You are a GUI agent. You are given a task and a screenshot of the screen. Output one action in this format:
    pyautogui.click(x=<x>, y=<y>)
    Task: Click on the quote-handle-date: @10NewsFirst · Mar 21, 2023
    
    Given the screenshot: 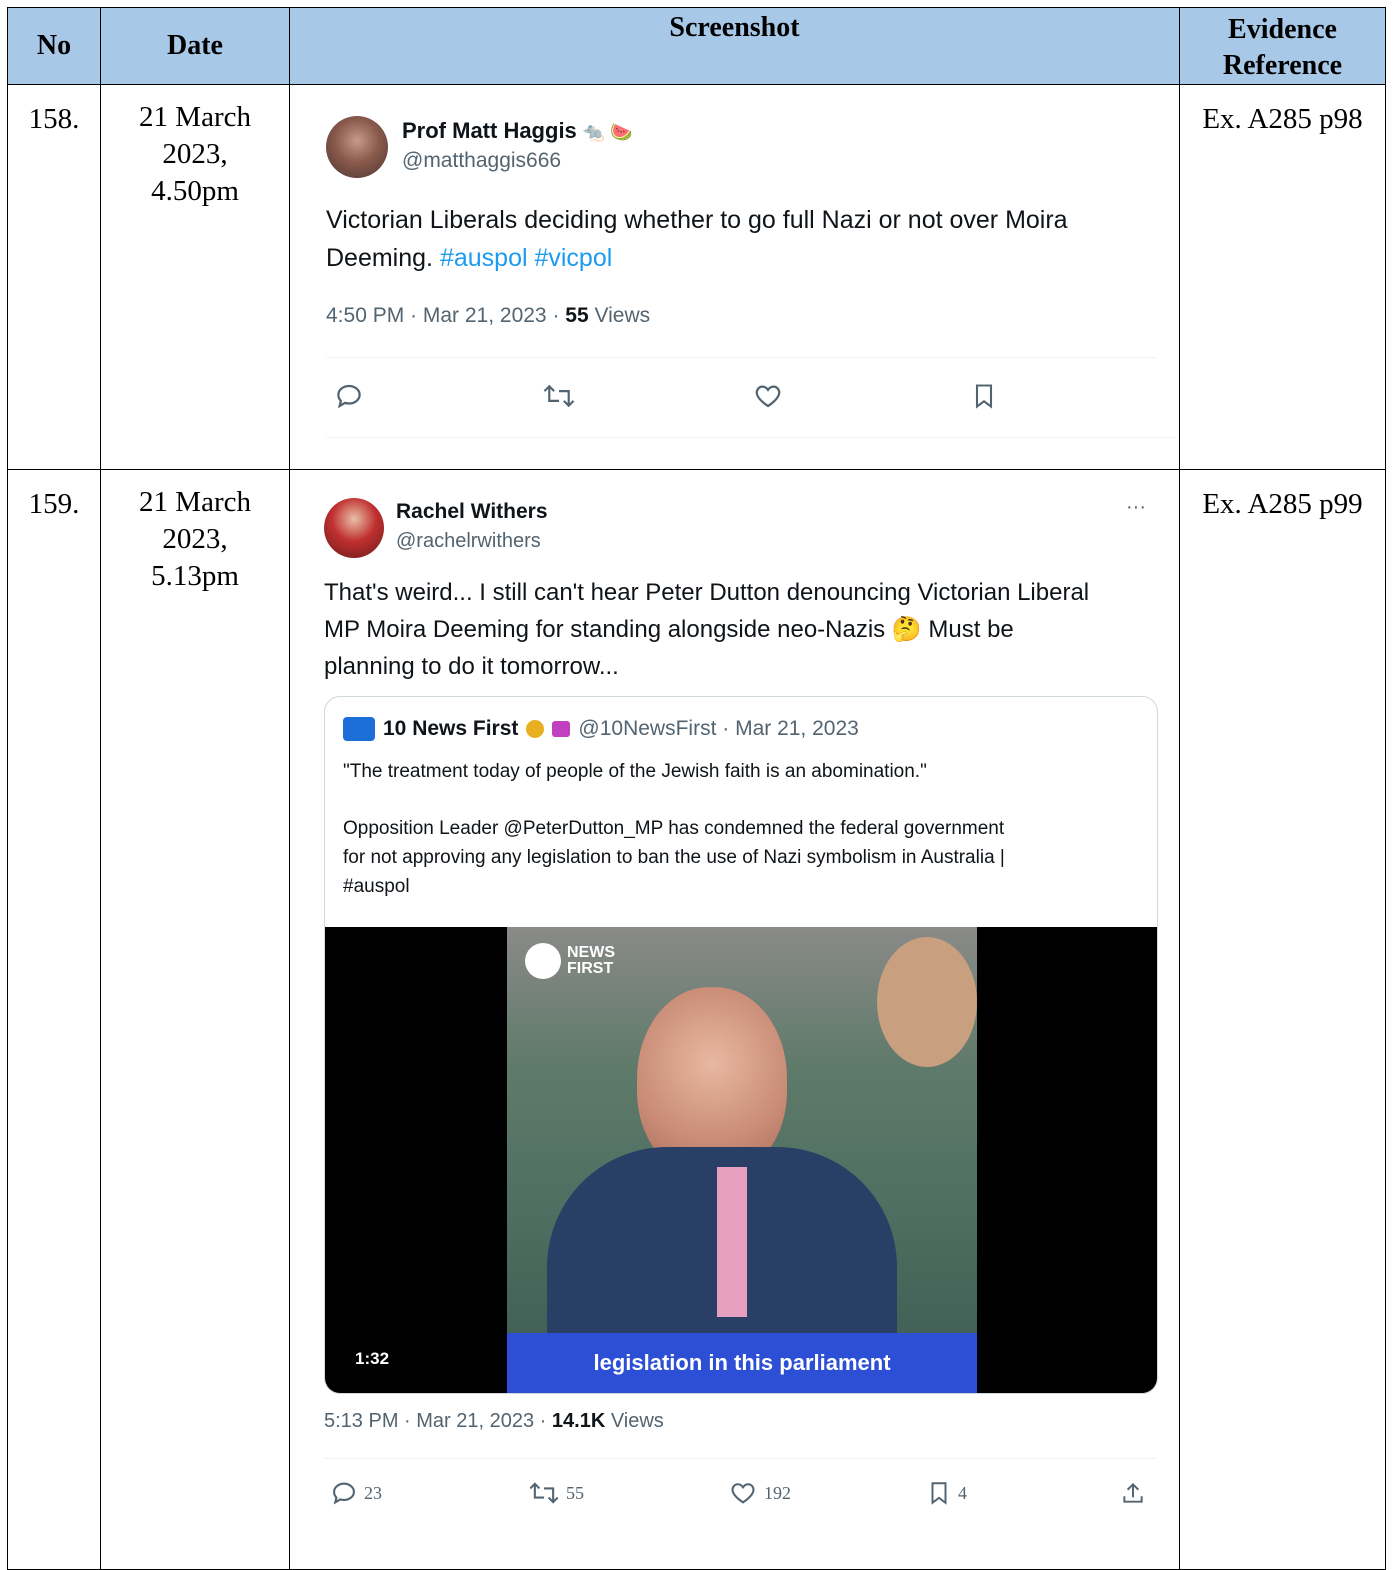 What is the action you would take?
    pyautogui.click(x=718, y=728)
    